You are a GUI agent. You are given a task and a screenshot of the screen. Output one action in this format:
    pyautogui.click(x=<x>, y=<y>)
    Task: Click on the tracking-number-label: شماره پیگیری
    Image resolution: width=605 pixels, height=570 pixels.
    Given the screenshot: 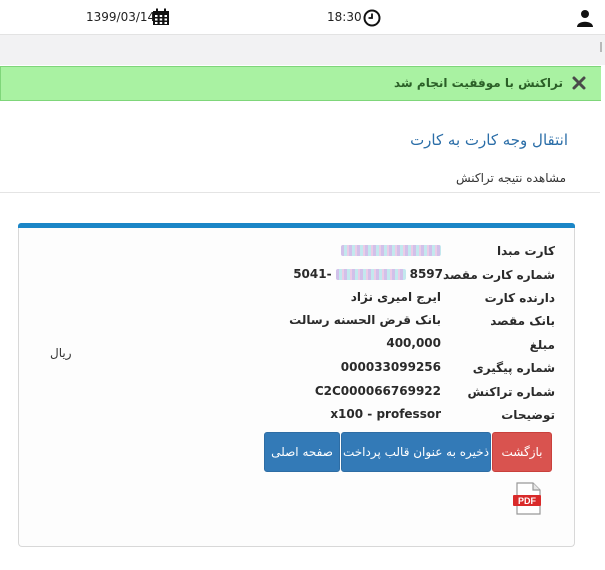 What is the action you would take?
    pyautogui.click(x=513, y=368)
    